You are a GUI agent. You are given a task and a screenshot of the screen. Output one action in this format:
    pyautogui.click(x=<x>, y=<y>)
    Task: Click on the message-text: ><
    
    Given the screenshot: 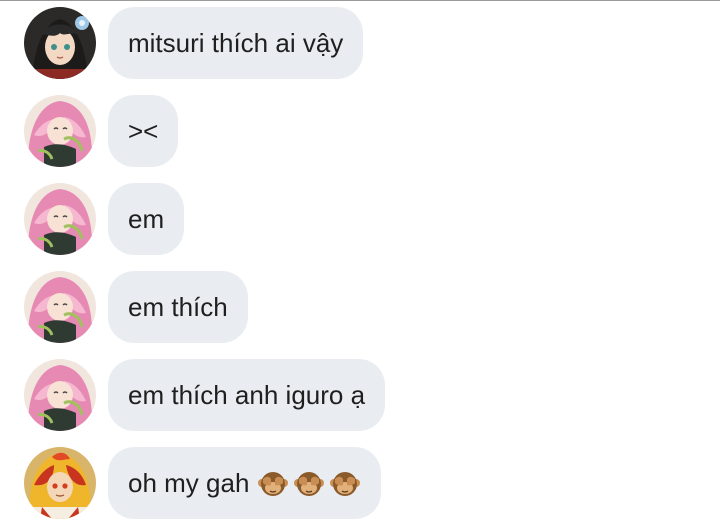 What is the action you would take?
    pyautogui.click(x=143, y=130)
    